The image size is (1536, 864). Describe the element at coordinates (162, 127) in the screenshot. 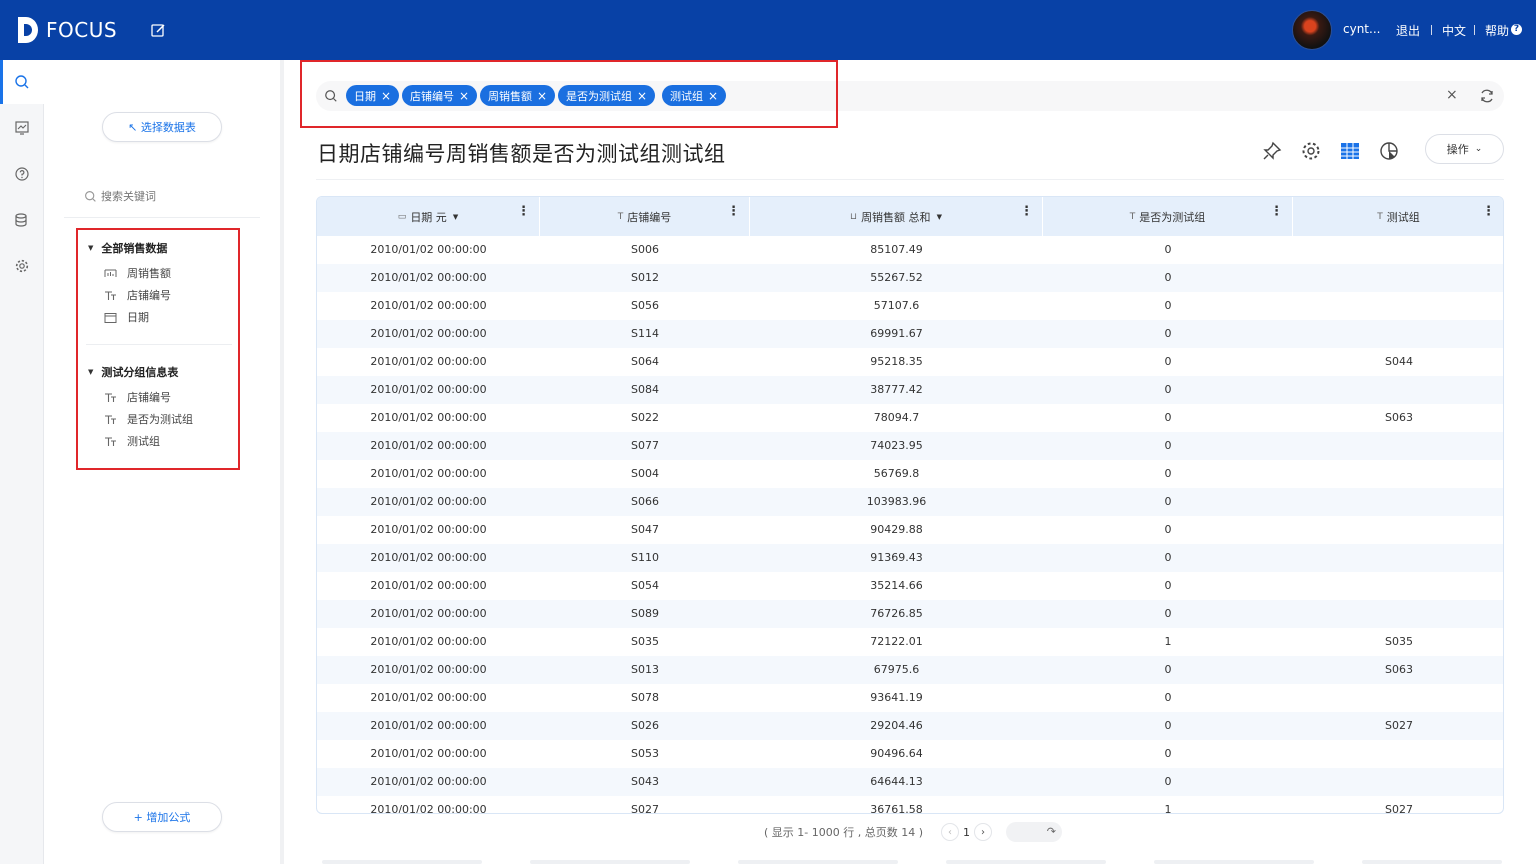

I see `select-table-button: ↖ 选择数据表` at that location.